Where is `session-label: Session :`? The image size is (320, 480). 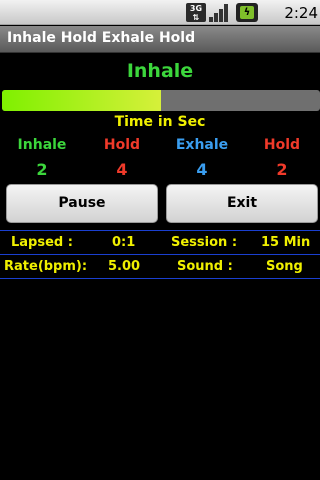
session-label: Session : is located at coordinates (204, 242).